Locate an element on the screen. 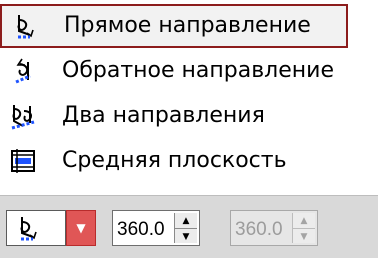  two-directions-icon is located at coordinates (23, 117).